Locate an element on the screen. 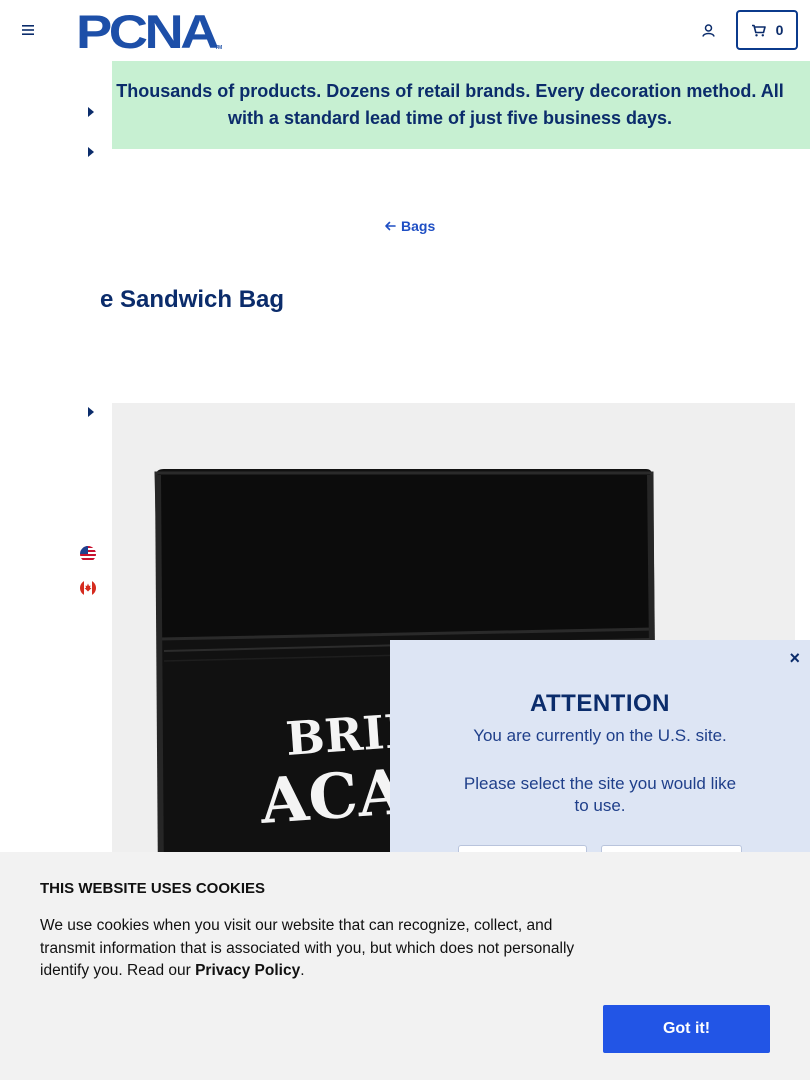 The width and height of the screenshot is (810, 1080). logo-text: PCNA is located at coordinates (147, 30).